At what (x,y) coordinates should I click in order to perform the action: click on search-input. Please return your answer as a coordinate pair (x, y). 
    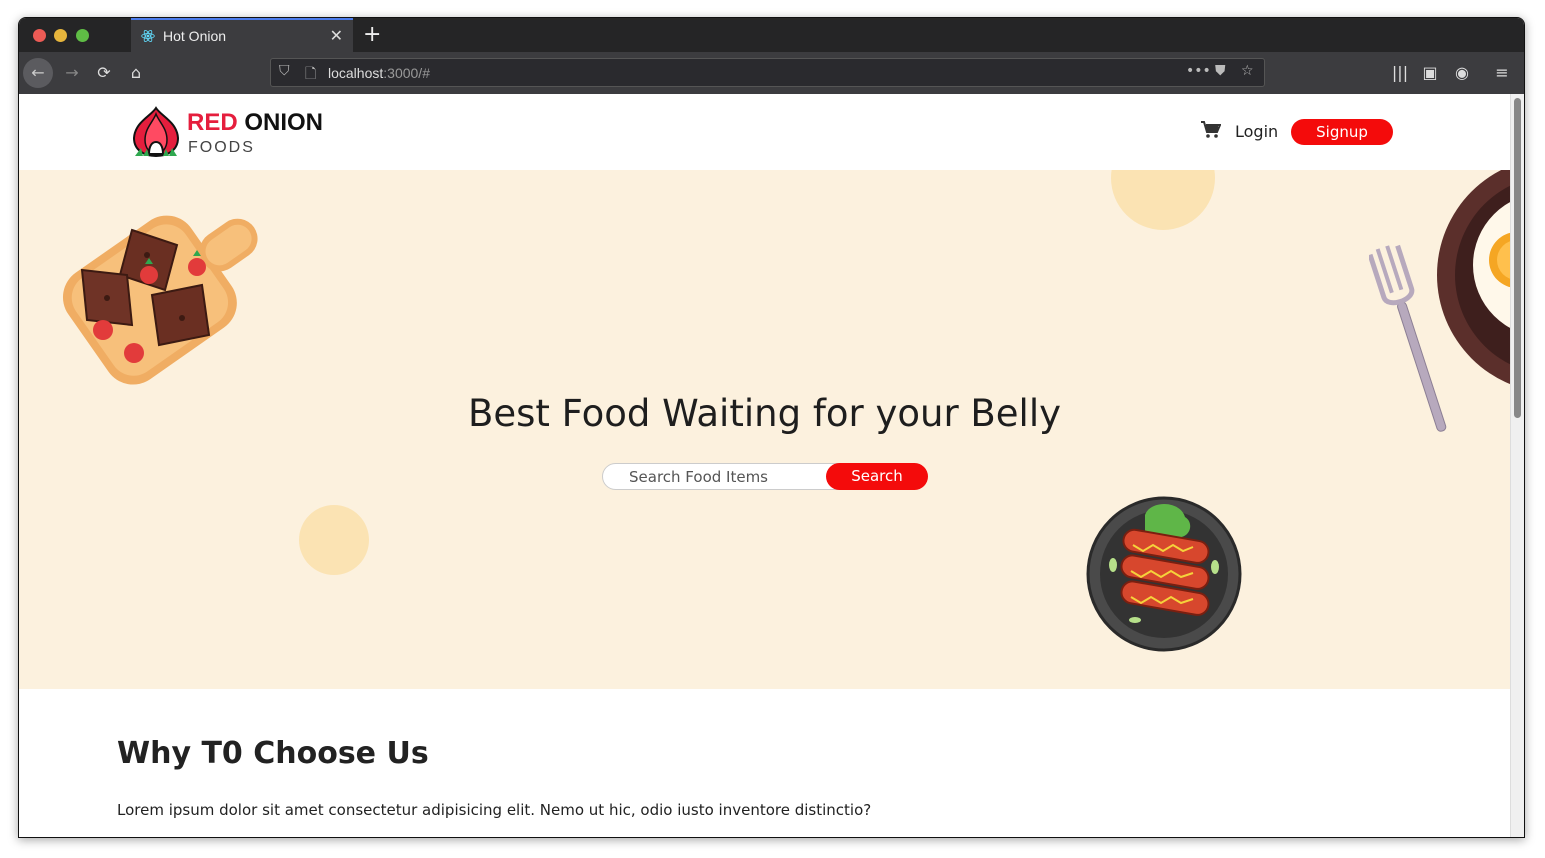
    Looking at the image, I should click on (722, 476).